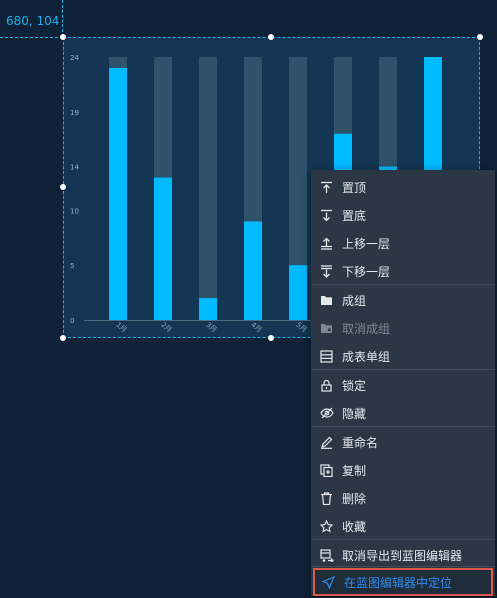 The image size is (497, 598). Describe the element at coordinates (63, 338) in the screenshot. I see `resize-handle-bottom-left` at that location.